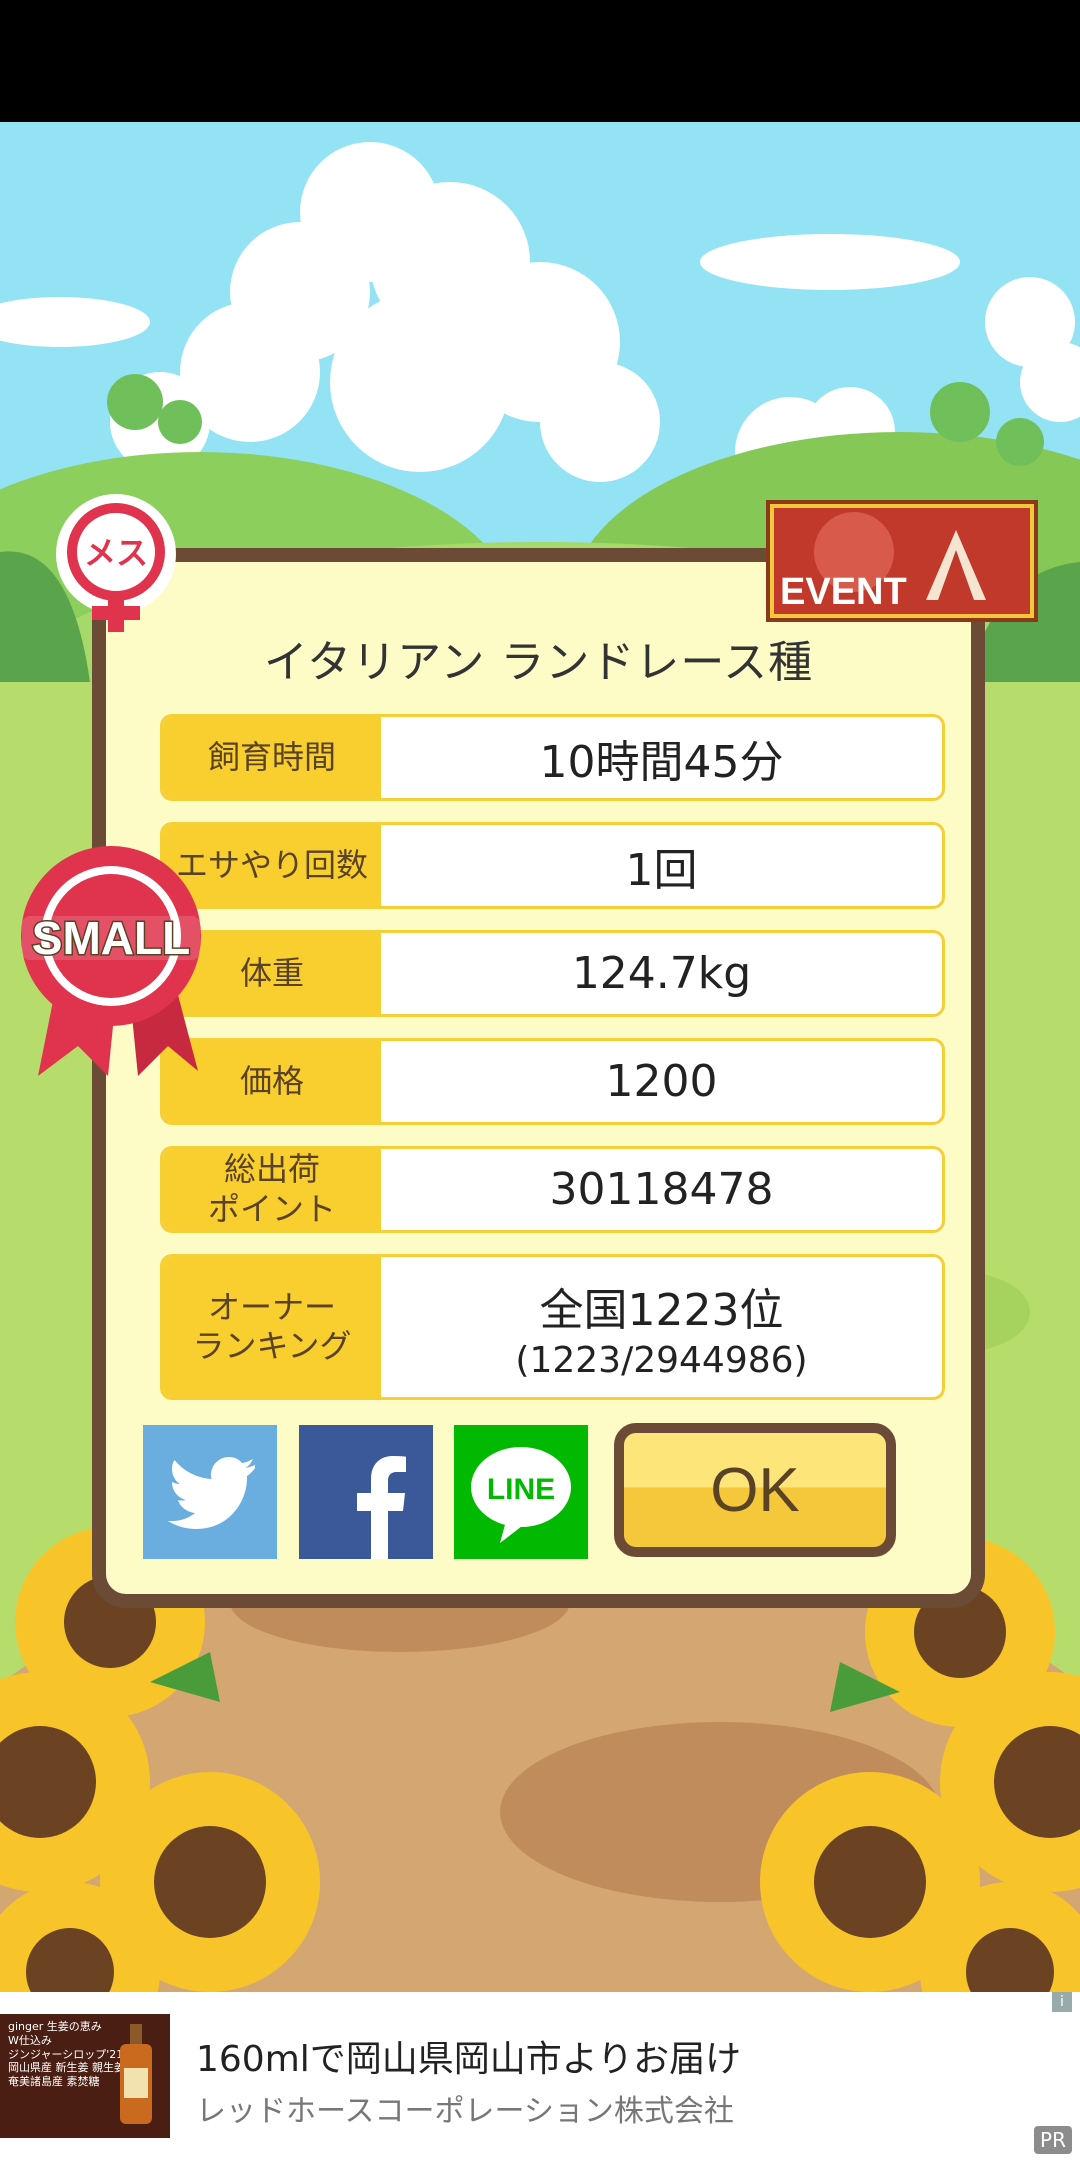  I want to click on stat-row-feed-count: エサやり回数 1回, so click(552, 865).